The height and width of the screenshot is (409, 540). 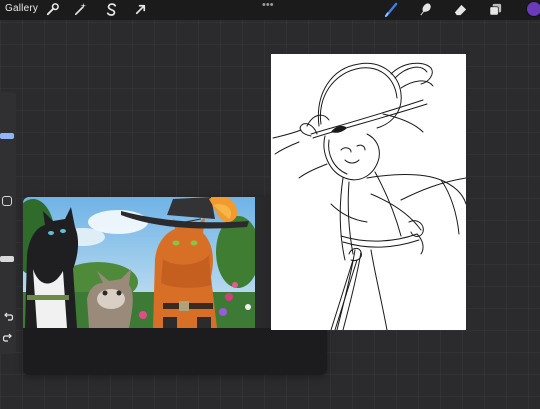 What do you see at coordinates (21, 8) in the screenshot?
I see `gallery-button: Gallery` at bounding box center [21, 8].